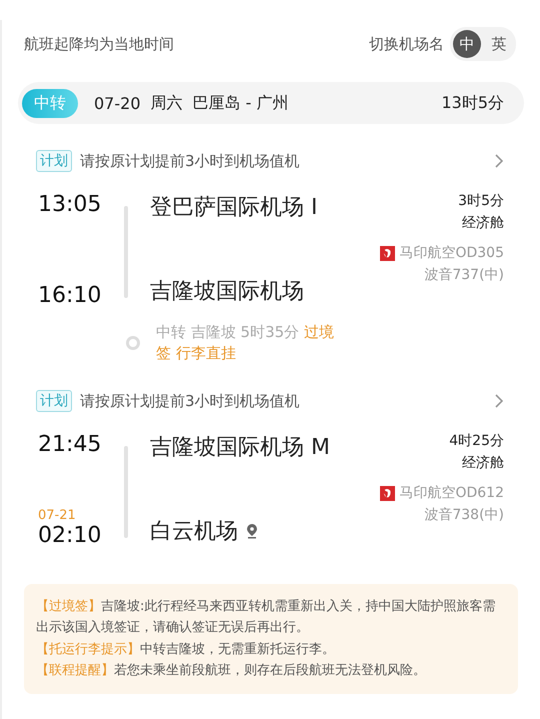  What do you see at coordinates (57, 515) in the screenshot?
I see `arrival-date: 07-21` at bounding box center [57, 515].